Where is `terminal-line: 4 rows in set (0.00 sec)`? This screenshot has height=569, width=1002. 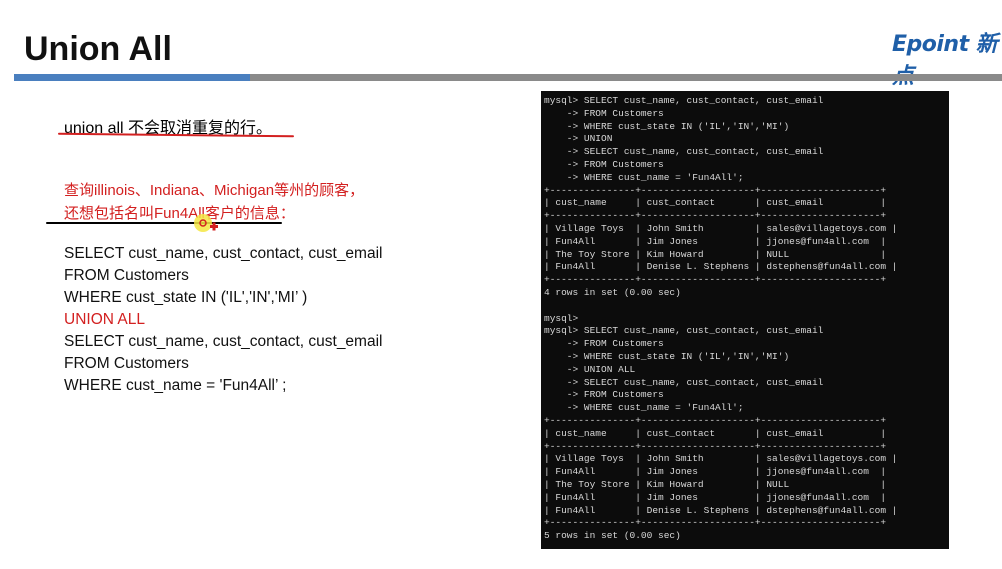
terminal-line: 4 rows in set (0.00 sec) is located at coordinates (612, 292).